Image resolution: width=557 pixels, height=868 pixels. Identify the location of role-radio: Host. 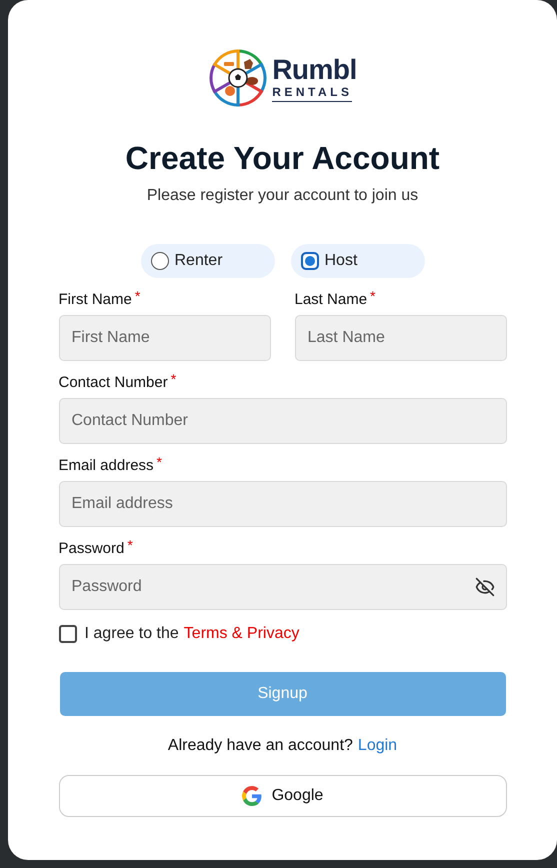
(357, 261).